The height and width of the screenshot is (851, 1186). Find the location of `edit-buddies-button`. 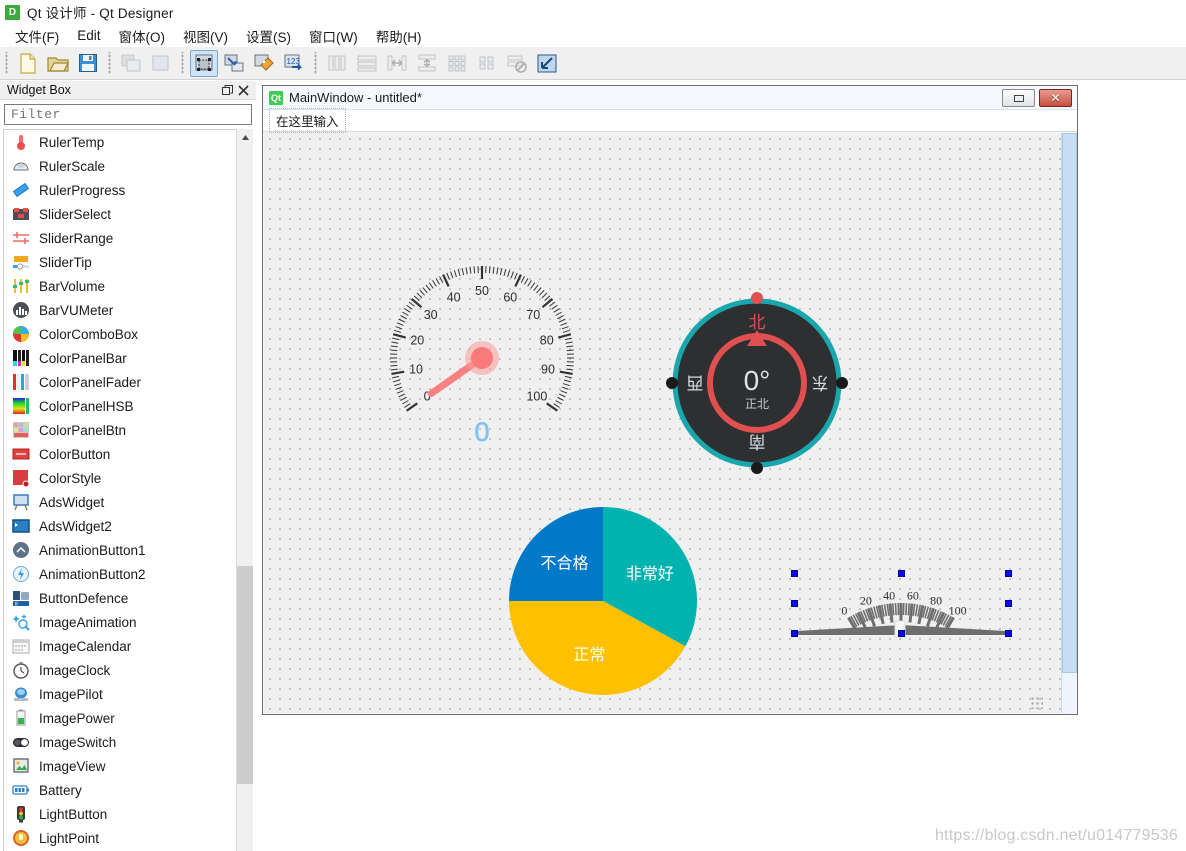

edit-buddies-button is located at coordinates (264, 63).